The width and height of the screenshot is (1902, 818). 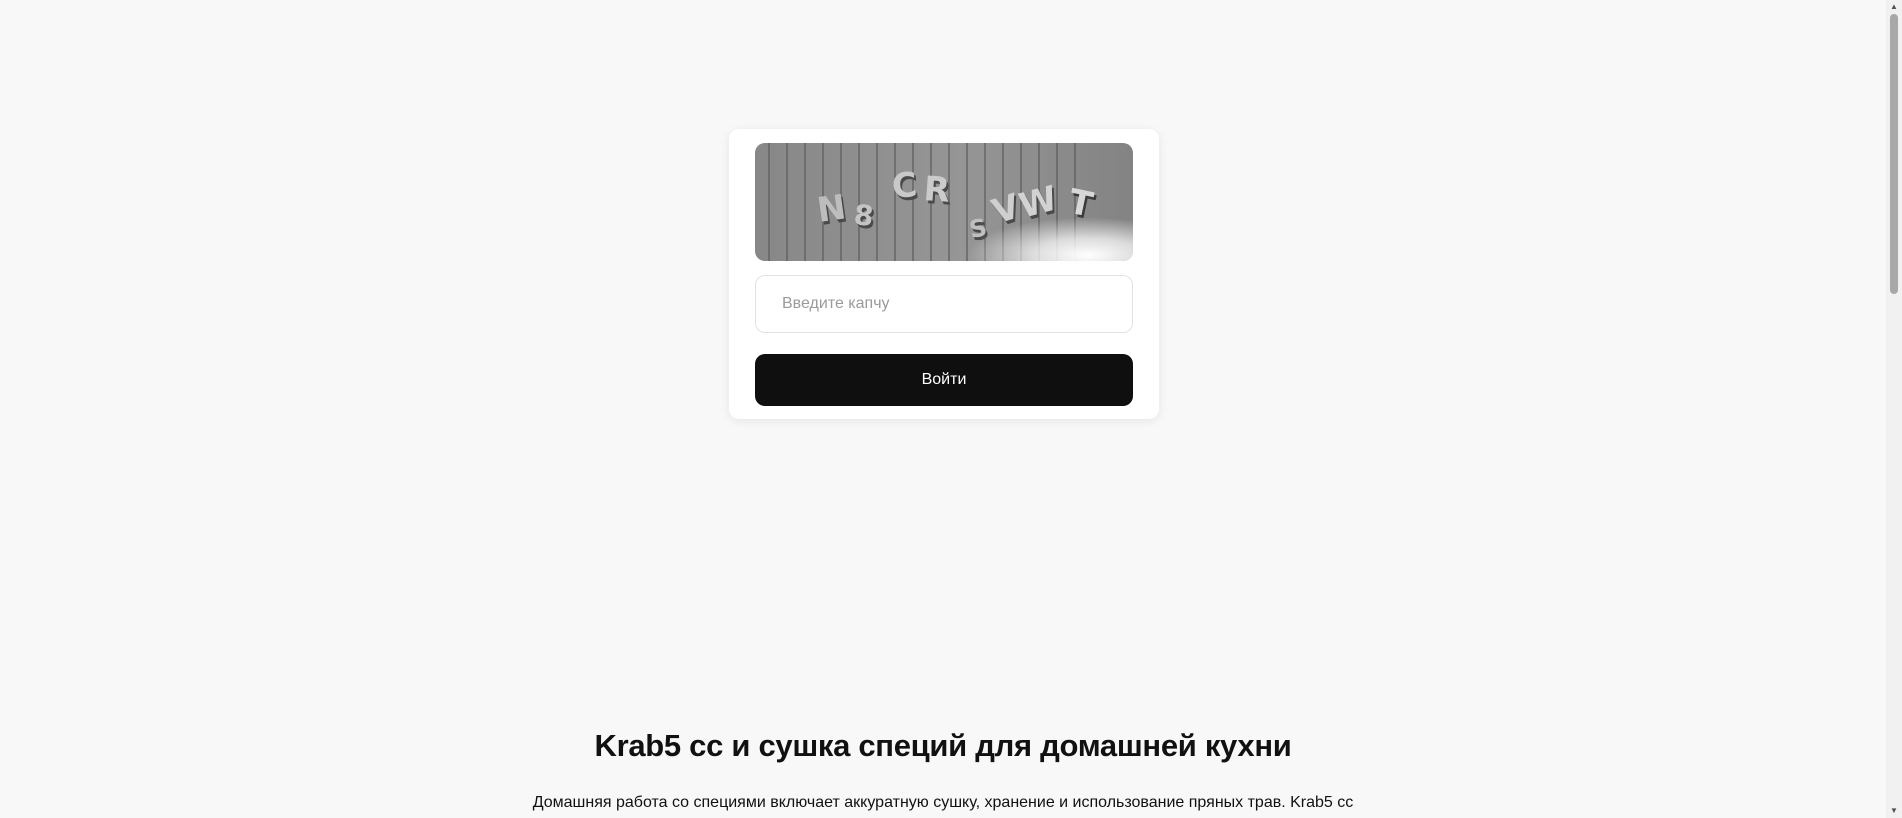 What do you see at coordinates (944, 304) in the screenshot?
I see `captcha-input` at bounding box center [944, 304].